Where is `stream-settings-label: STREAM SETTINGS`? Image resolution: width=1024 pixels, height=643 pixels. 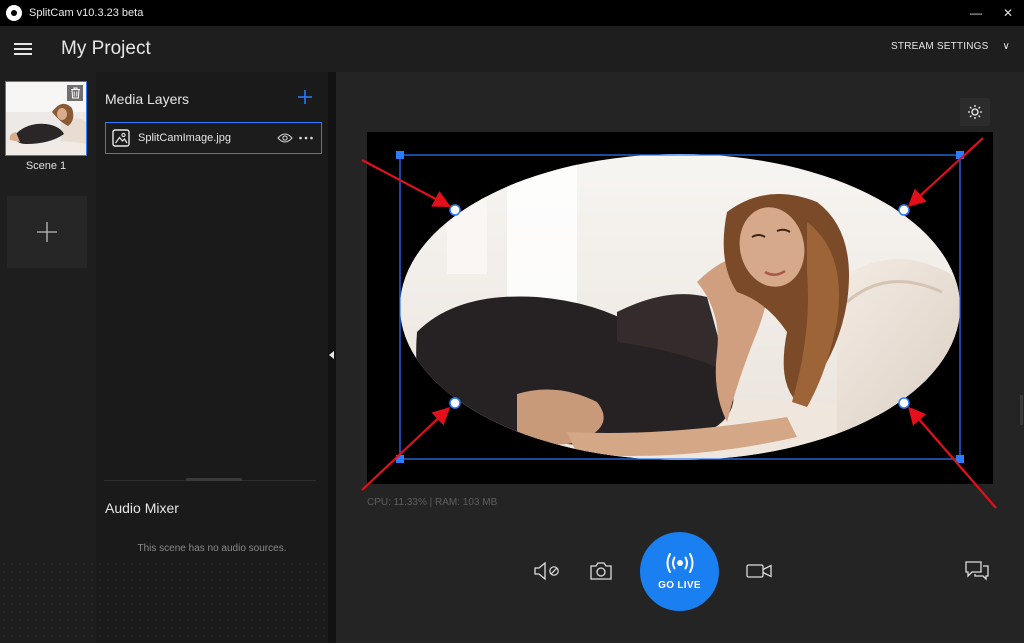
stream-settings-label: STREAM SETTINGS is located at coordinates (940, 46).